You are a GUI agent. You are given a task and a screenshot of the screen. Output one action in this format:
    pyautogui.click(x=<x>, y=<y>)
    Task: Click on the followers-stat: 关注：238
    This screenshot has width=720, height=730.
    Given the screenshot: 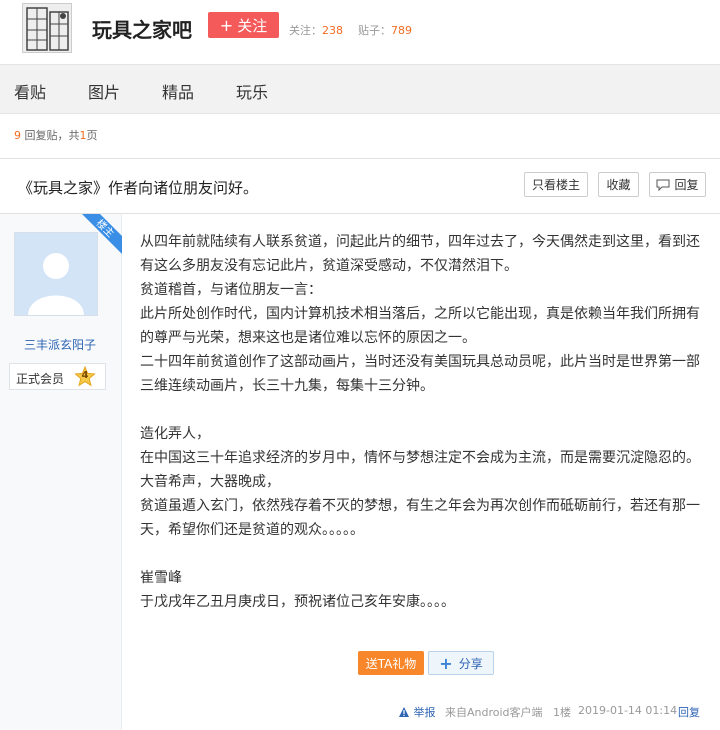 What is the action you would take?
    pyautogui.click(x=316, y=30)
    